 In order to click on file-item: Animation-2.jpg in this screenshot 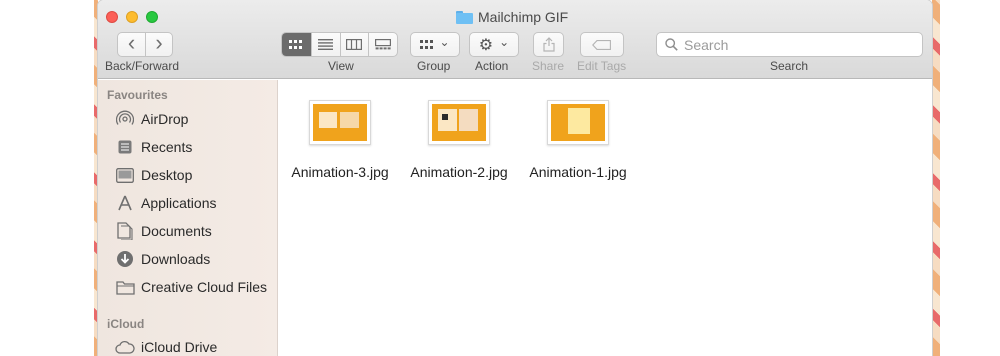, I will do `click(459, 140)`.